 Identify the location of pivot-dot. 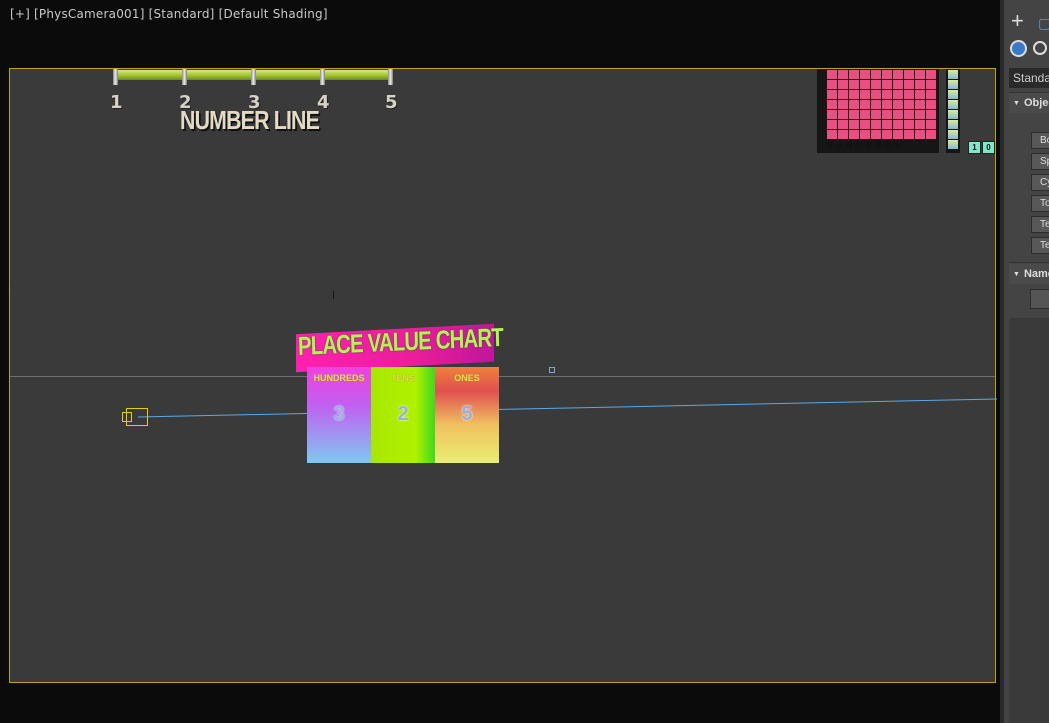
(552, 370).